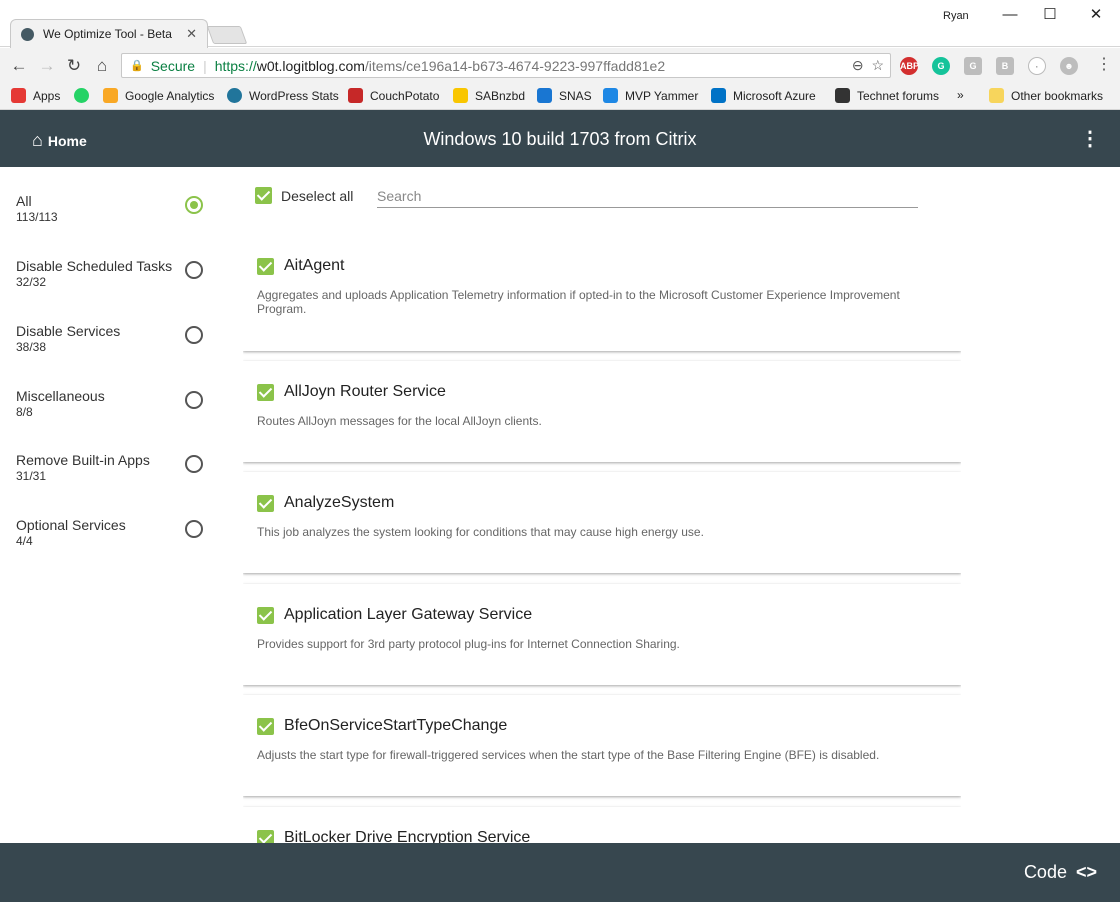 The image size is (1120, 902). Describe the element at coordinates (31, 347) in the screenshot. I see `category-count: 38/38` at that location.